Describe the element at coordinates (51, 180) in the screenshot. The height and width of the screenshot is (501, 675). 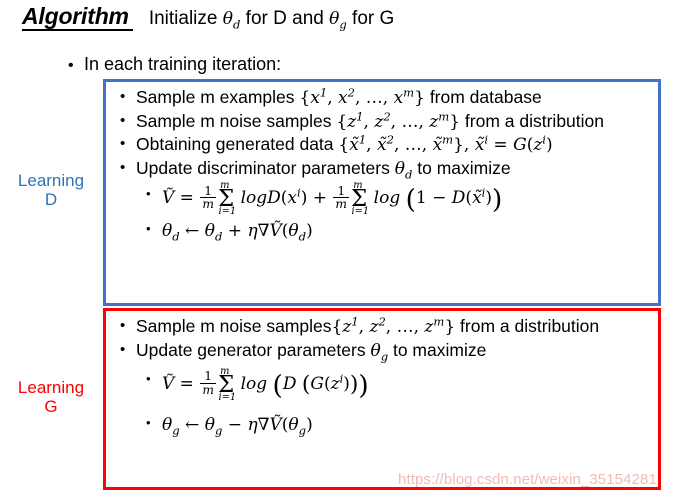
I see `learning-d-line1: Learning` at that location.